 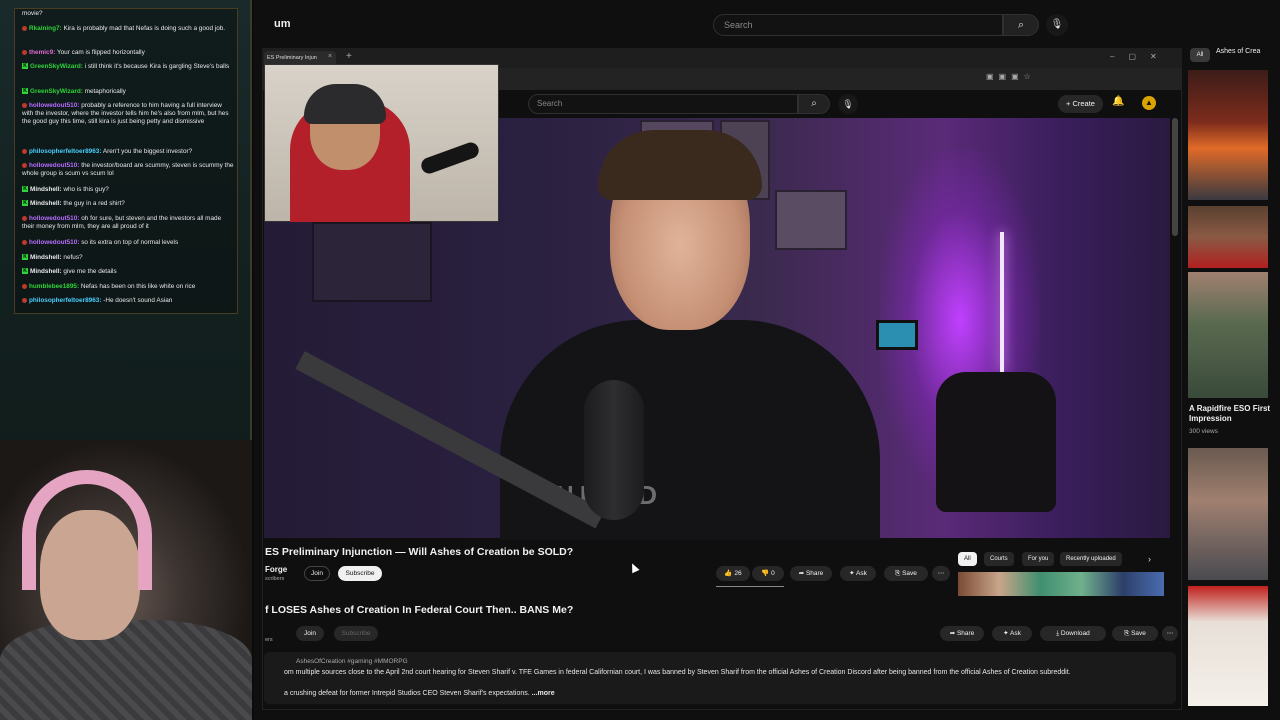 I want to click on close-icon: ×, so click(x=330, y=56).